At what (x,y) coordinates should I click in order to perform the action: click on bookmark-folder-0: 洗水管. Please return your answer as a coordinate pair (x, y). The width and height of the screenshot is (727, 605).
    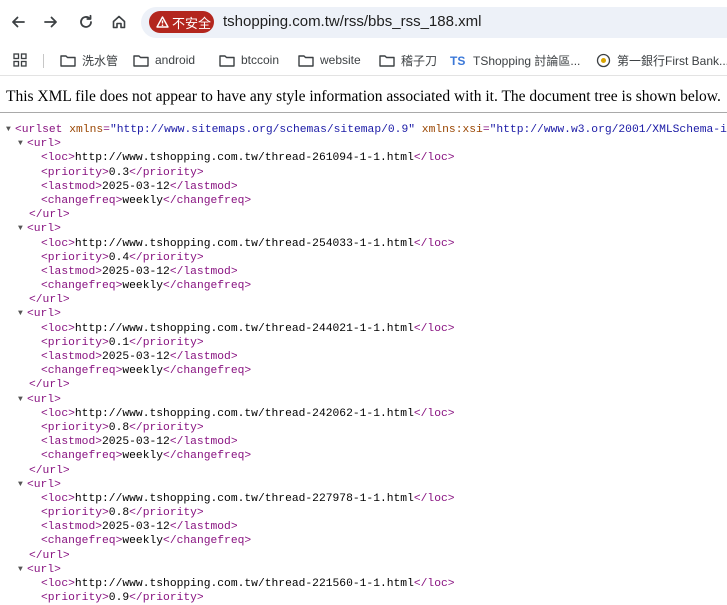
    Looking at the image, I should click on (89, 60).